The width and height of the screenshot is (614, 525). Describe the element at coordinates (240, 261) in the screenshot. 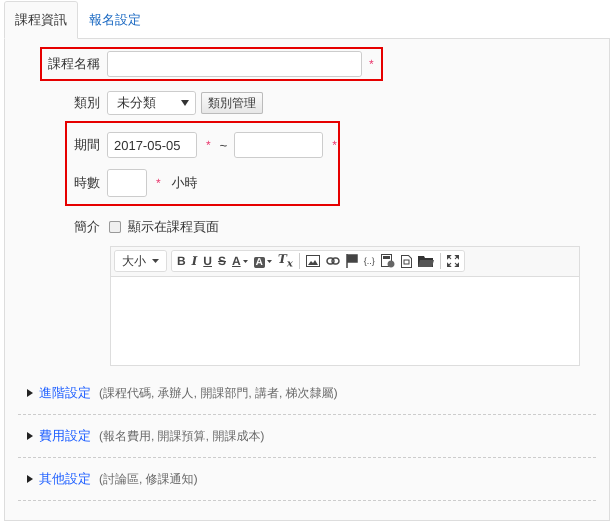

I see `text-color-button: A` at that location.